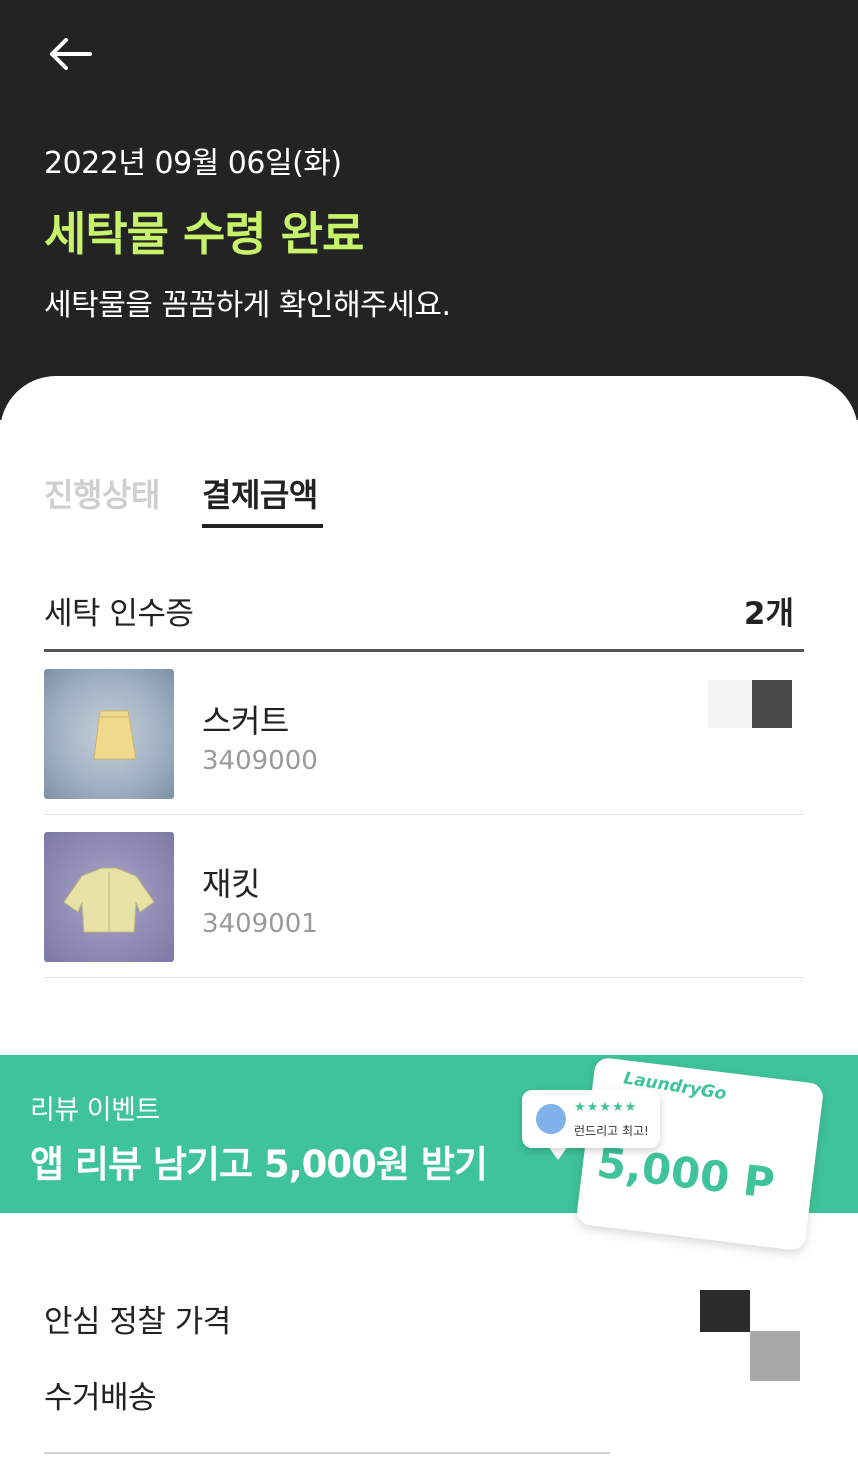 This screenshot has height=1481, width=858. What do you see at coordinates (606, 1107) in the screenshot?
I see `rating-stars: ★★★★★` at bounding box center [606, 1107].